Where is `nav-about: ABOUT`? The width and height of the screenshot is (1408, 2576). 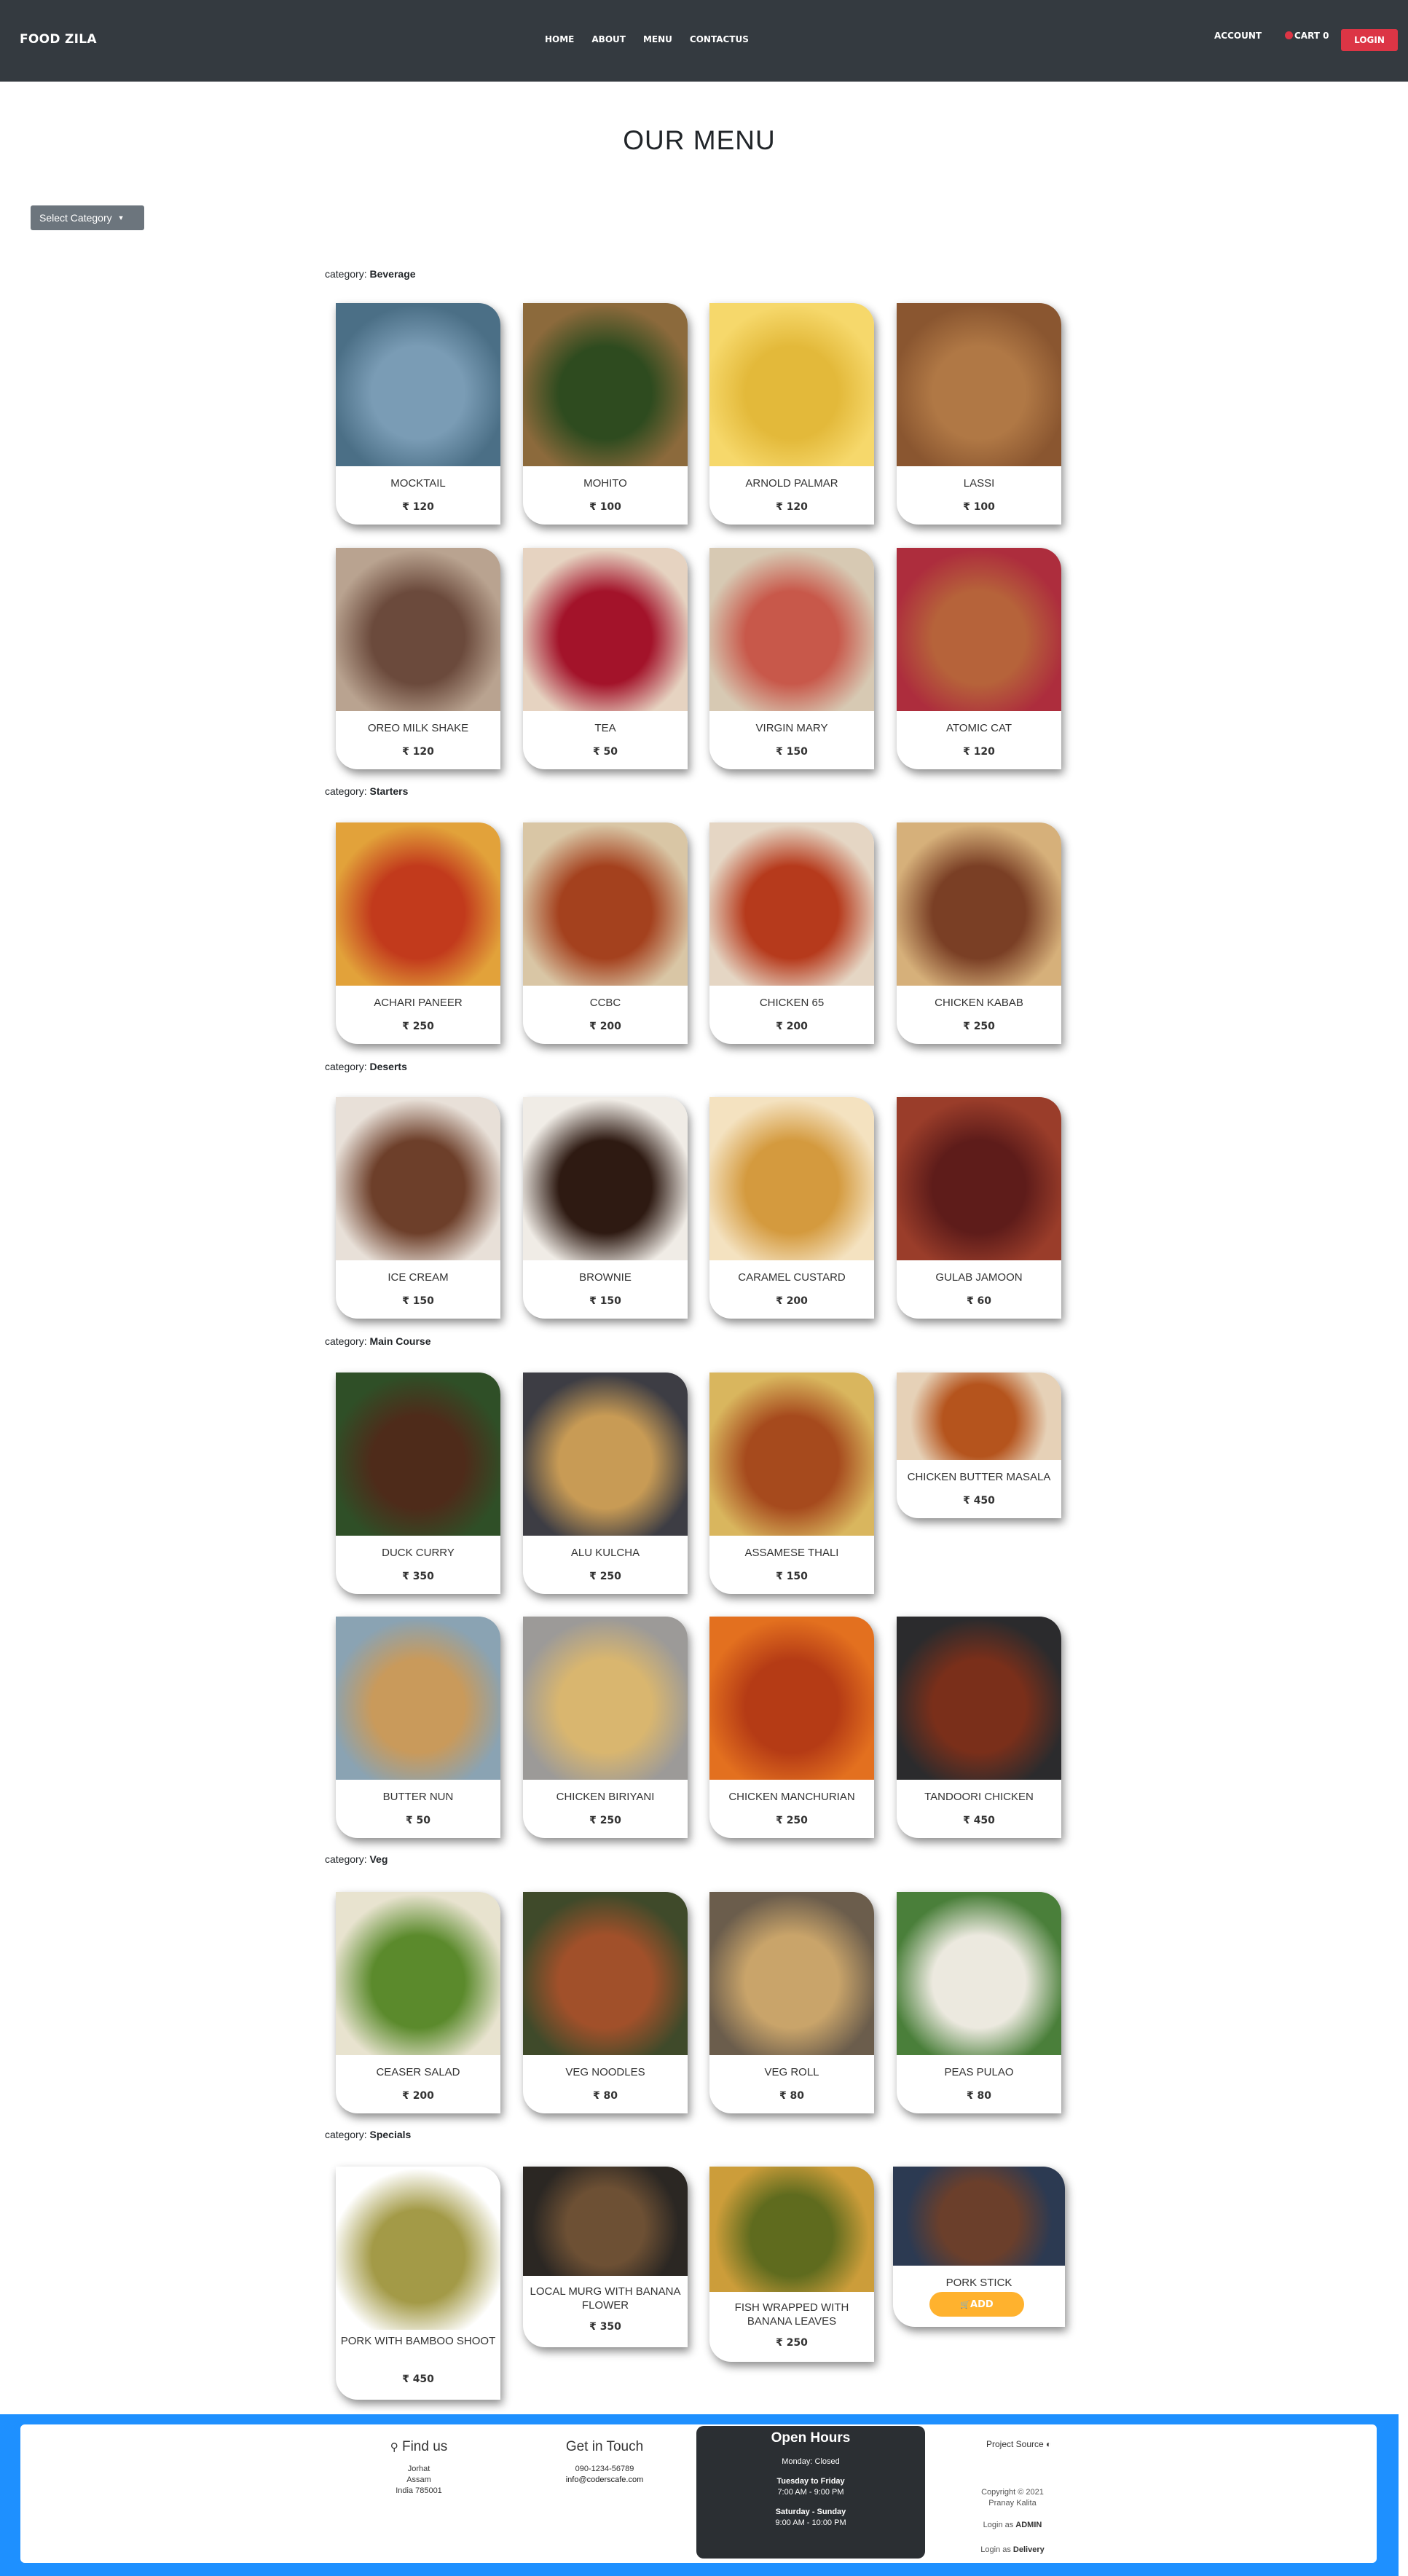
nav-about: ABOUT is located at coordinates (608, 39).